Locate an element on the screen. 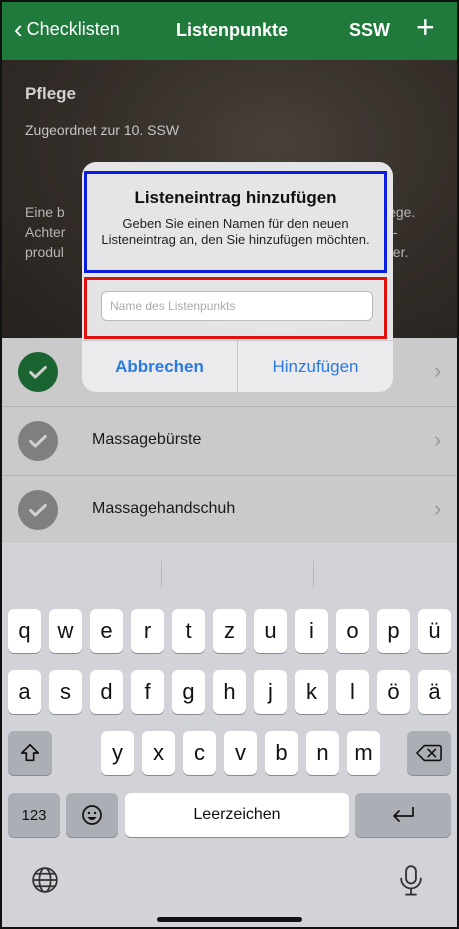 The height and width of the screenshot is (929, 459). key: w is located at coordinates (65, 631).